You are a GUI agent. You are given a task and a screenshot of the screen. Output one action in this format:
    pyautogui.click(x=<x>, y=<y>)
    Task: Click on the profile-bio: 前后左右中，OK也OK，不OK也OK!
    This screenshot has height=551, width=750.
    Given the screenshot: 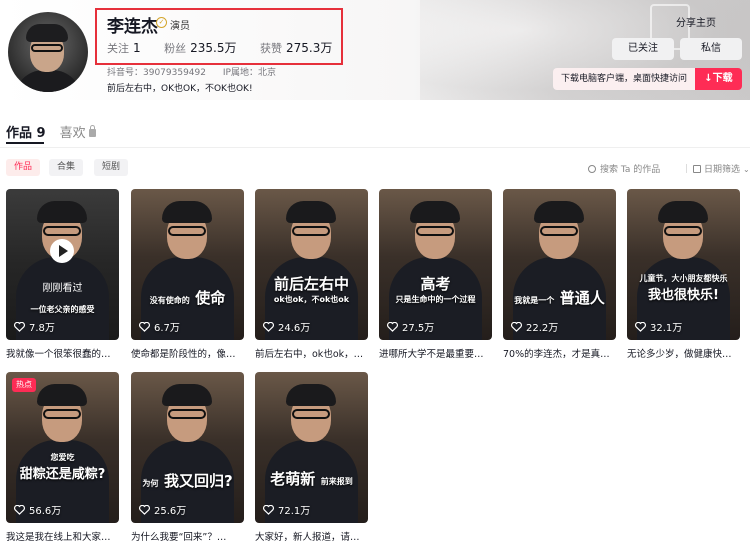 What is the action you would take?
    pyautogui.click(x=180, y=89)
    